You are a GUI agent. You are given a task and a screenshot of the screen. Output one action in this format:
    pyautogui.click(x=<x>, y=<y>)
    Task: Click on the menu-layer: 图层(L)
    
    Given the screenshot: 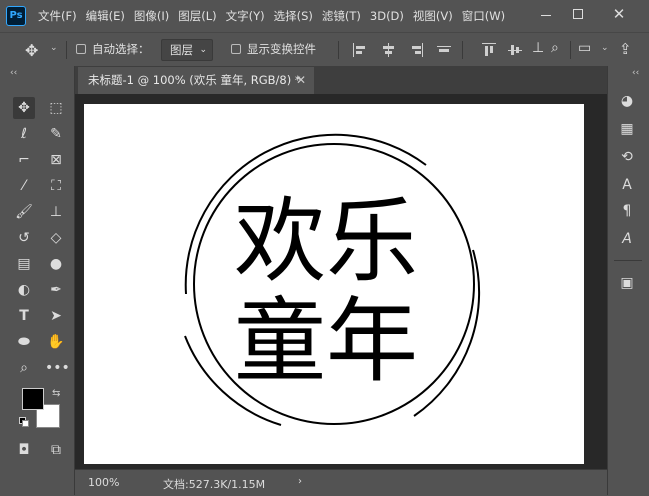 What is the action you would take?
    pyautogui.click(x=199, y=16)
    